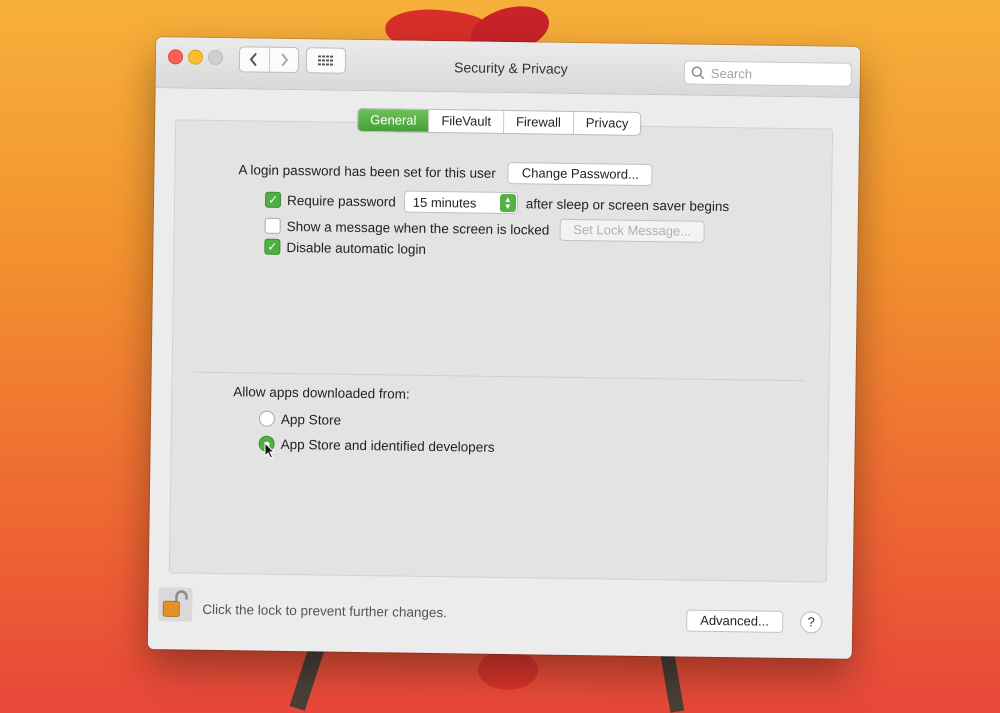  What do you see at coordinates (444, 202) in the screenshot?
I see `password-interval-value: 15 minutes` at bounding box center [444, 202].